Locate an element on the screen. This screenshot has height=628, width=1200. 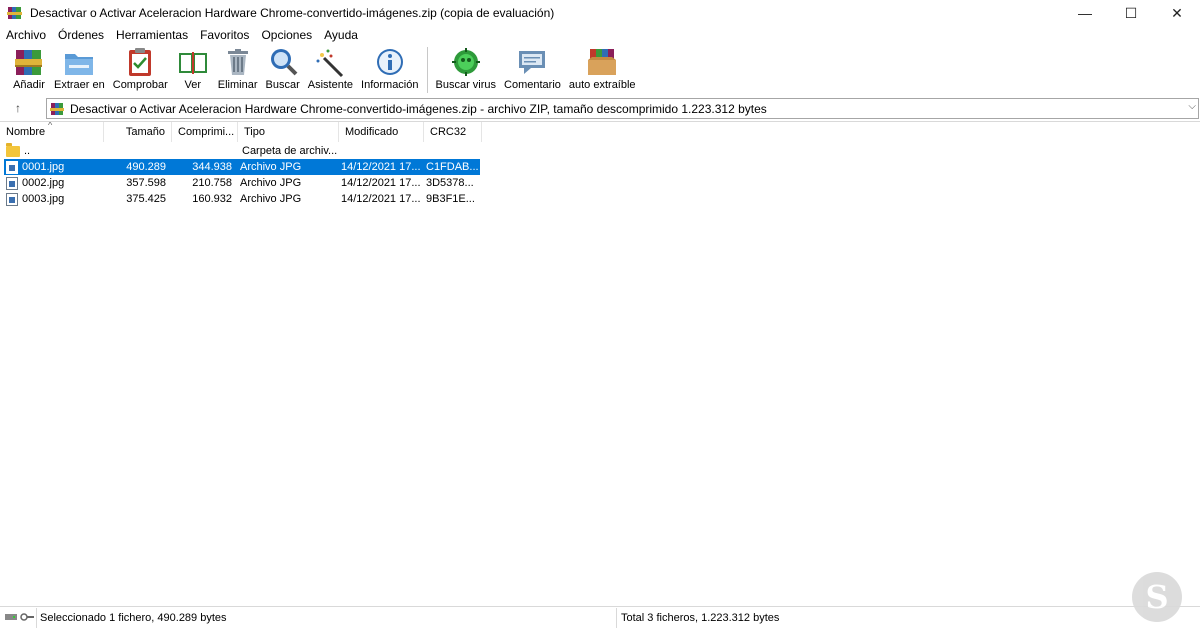
delete-label: Eliminar is located at coordinates (237, 85).